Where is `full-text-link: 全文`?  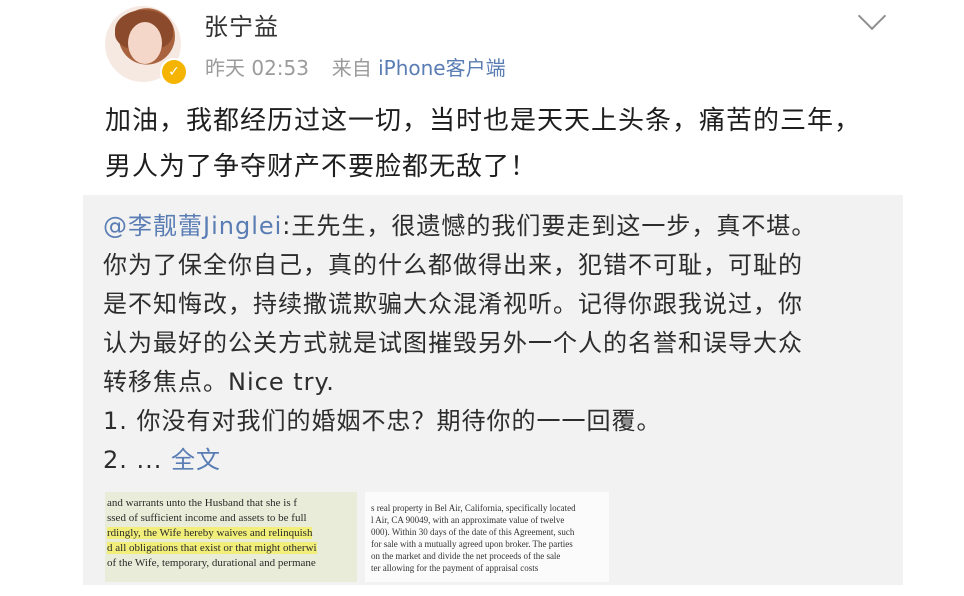 full-text-link: 全文 is located at coordinates (196, 460).